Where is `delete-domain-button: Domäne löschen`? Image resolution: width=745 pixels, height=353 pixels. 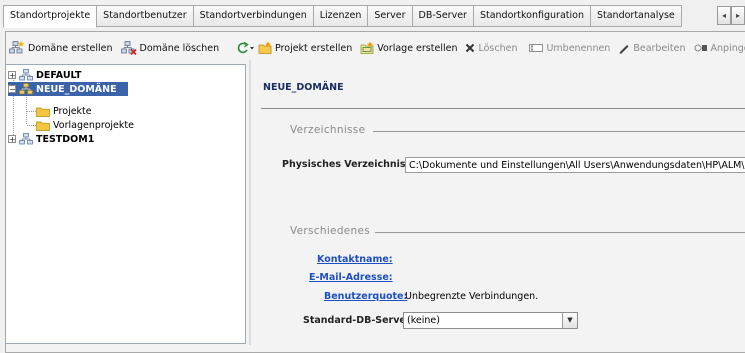 delete-domain-button: Domäne löschen is located at coordinates (170, 48).